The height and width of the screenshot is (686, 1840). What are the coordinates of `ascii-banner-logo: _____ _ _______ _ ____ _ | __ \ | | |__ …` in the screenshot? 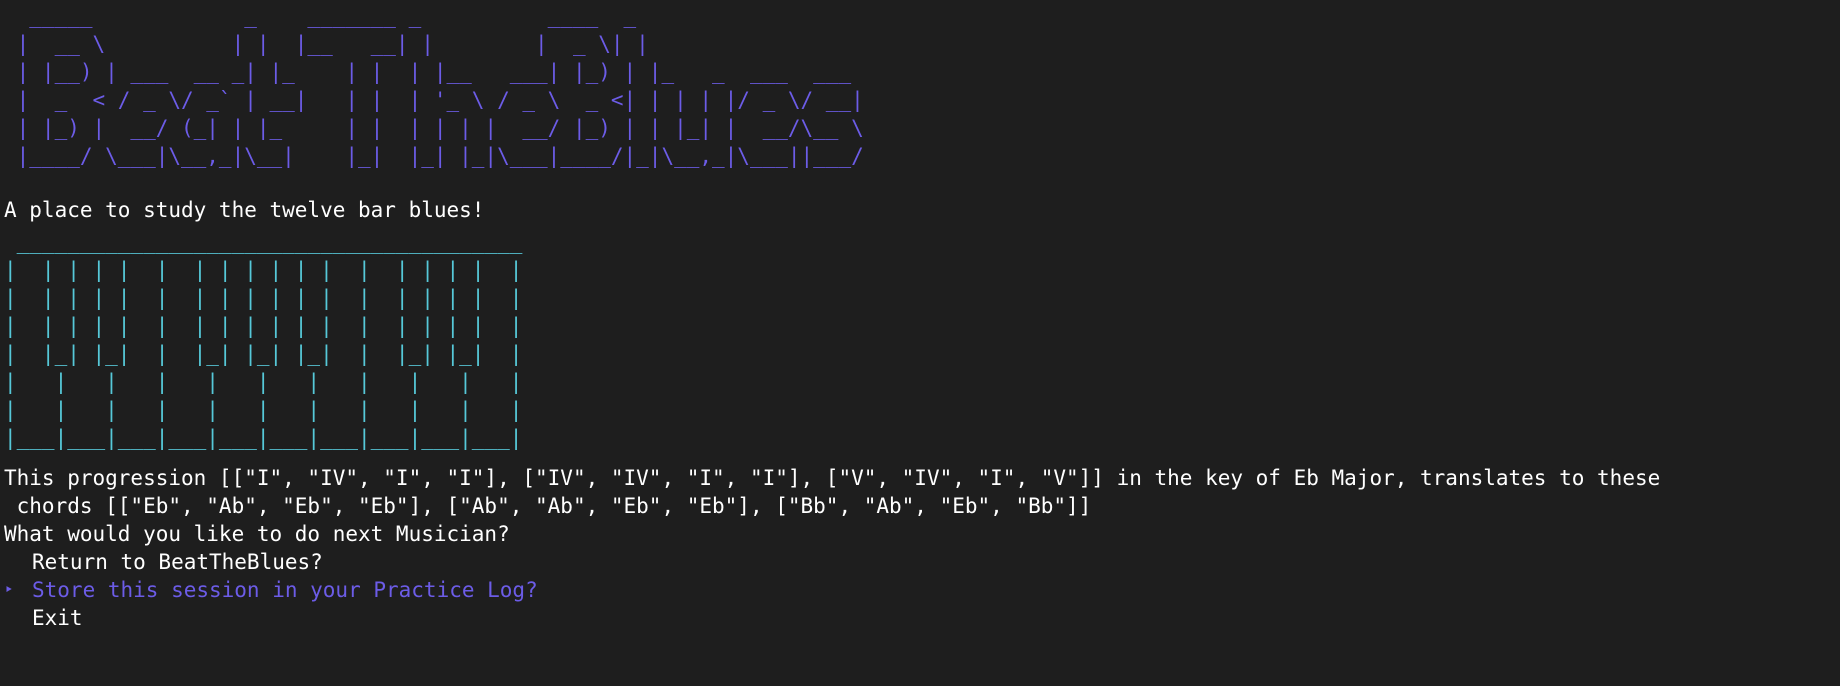 It's located at (440, 86).